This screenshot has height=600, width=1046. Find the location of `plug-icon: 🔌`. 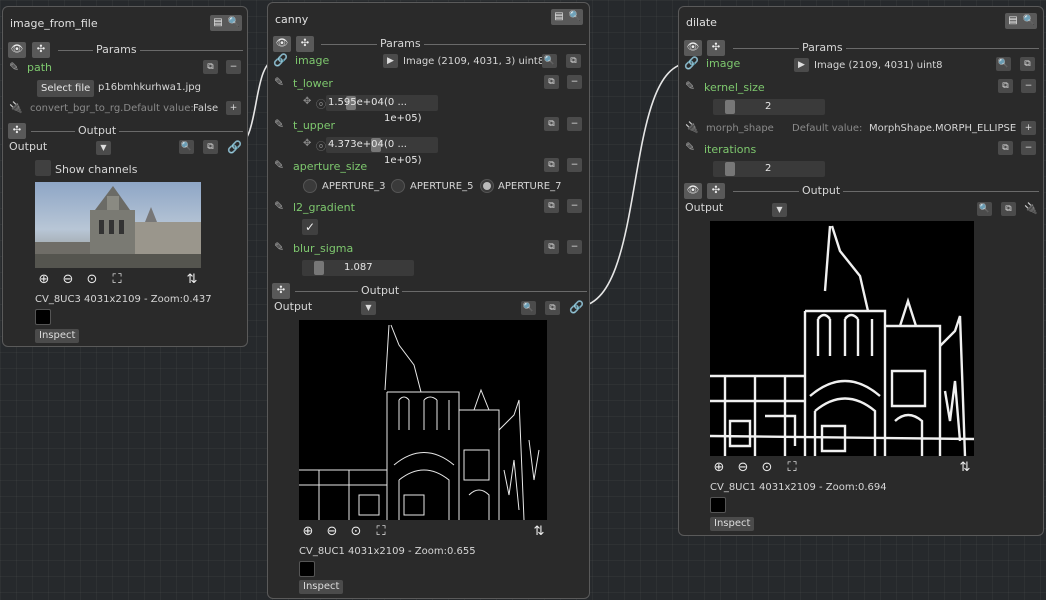

plug-icon: 🔌 is located at coordinates (1031, 208).